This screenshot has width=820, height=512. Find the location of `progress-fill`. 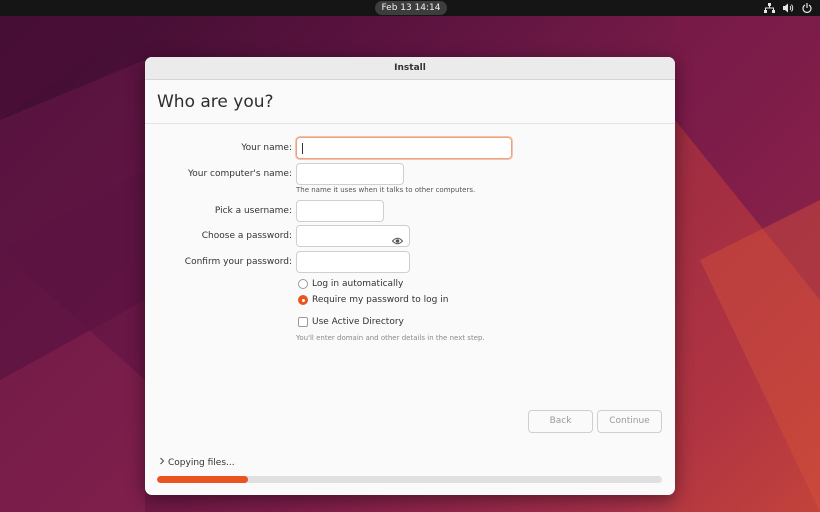

progress-fill is located at coordinates (202, 479).